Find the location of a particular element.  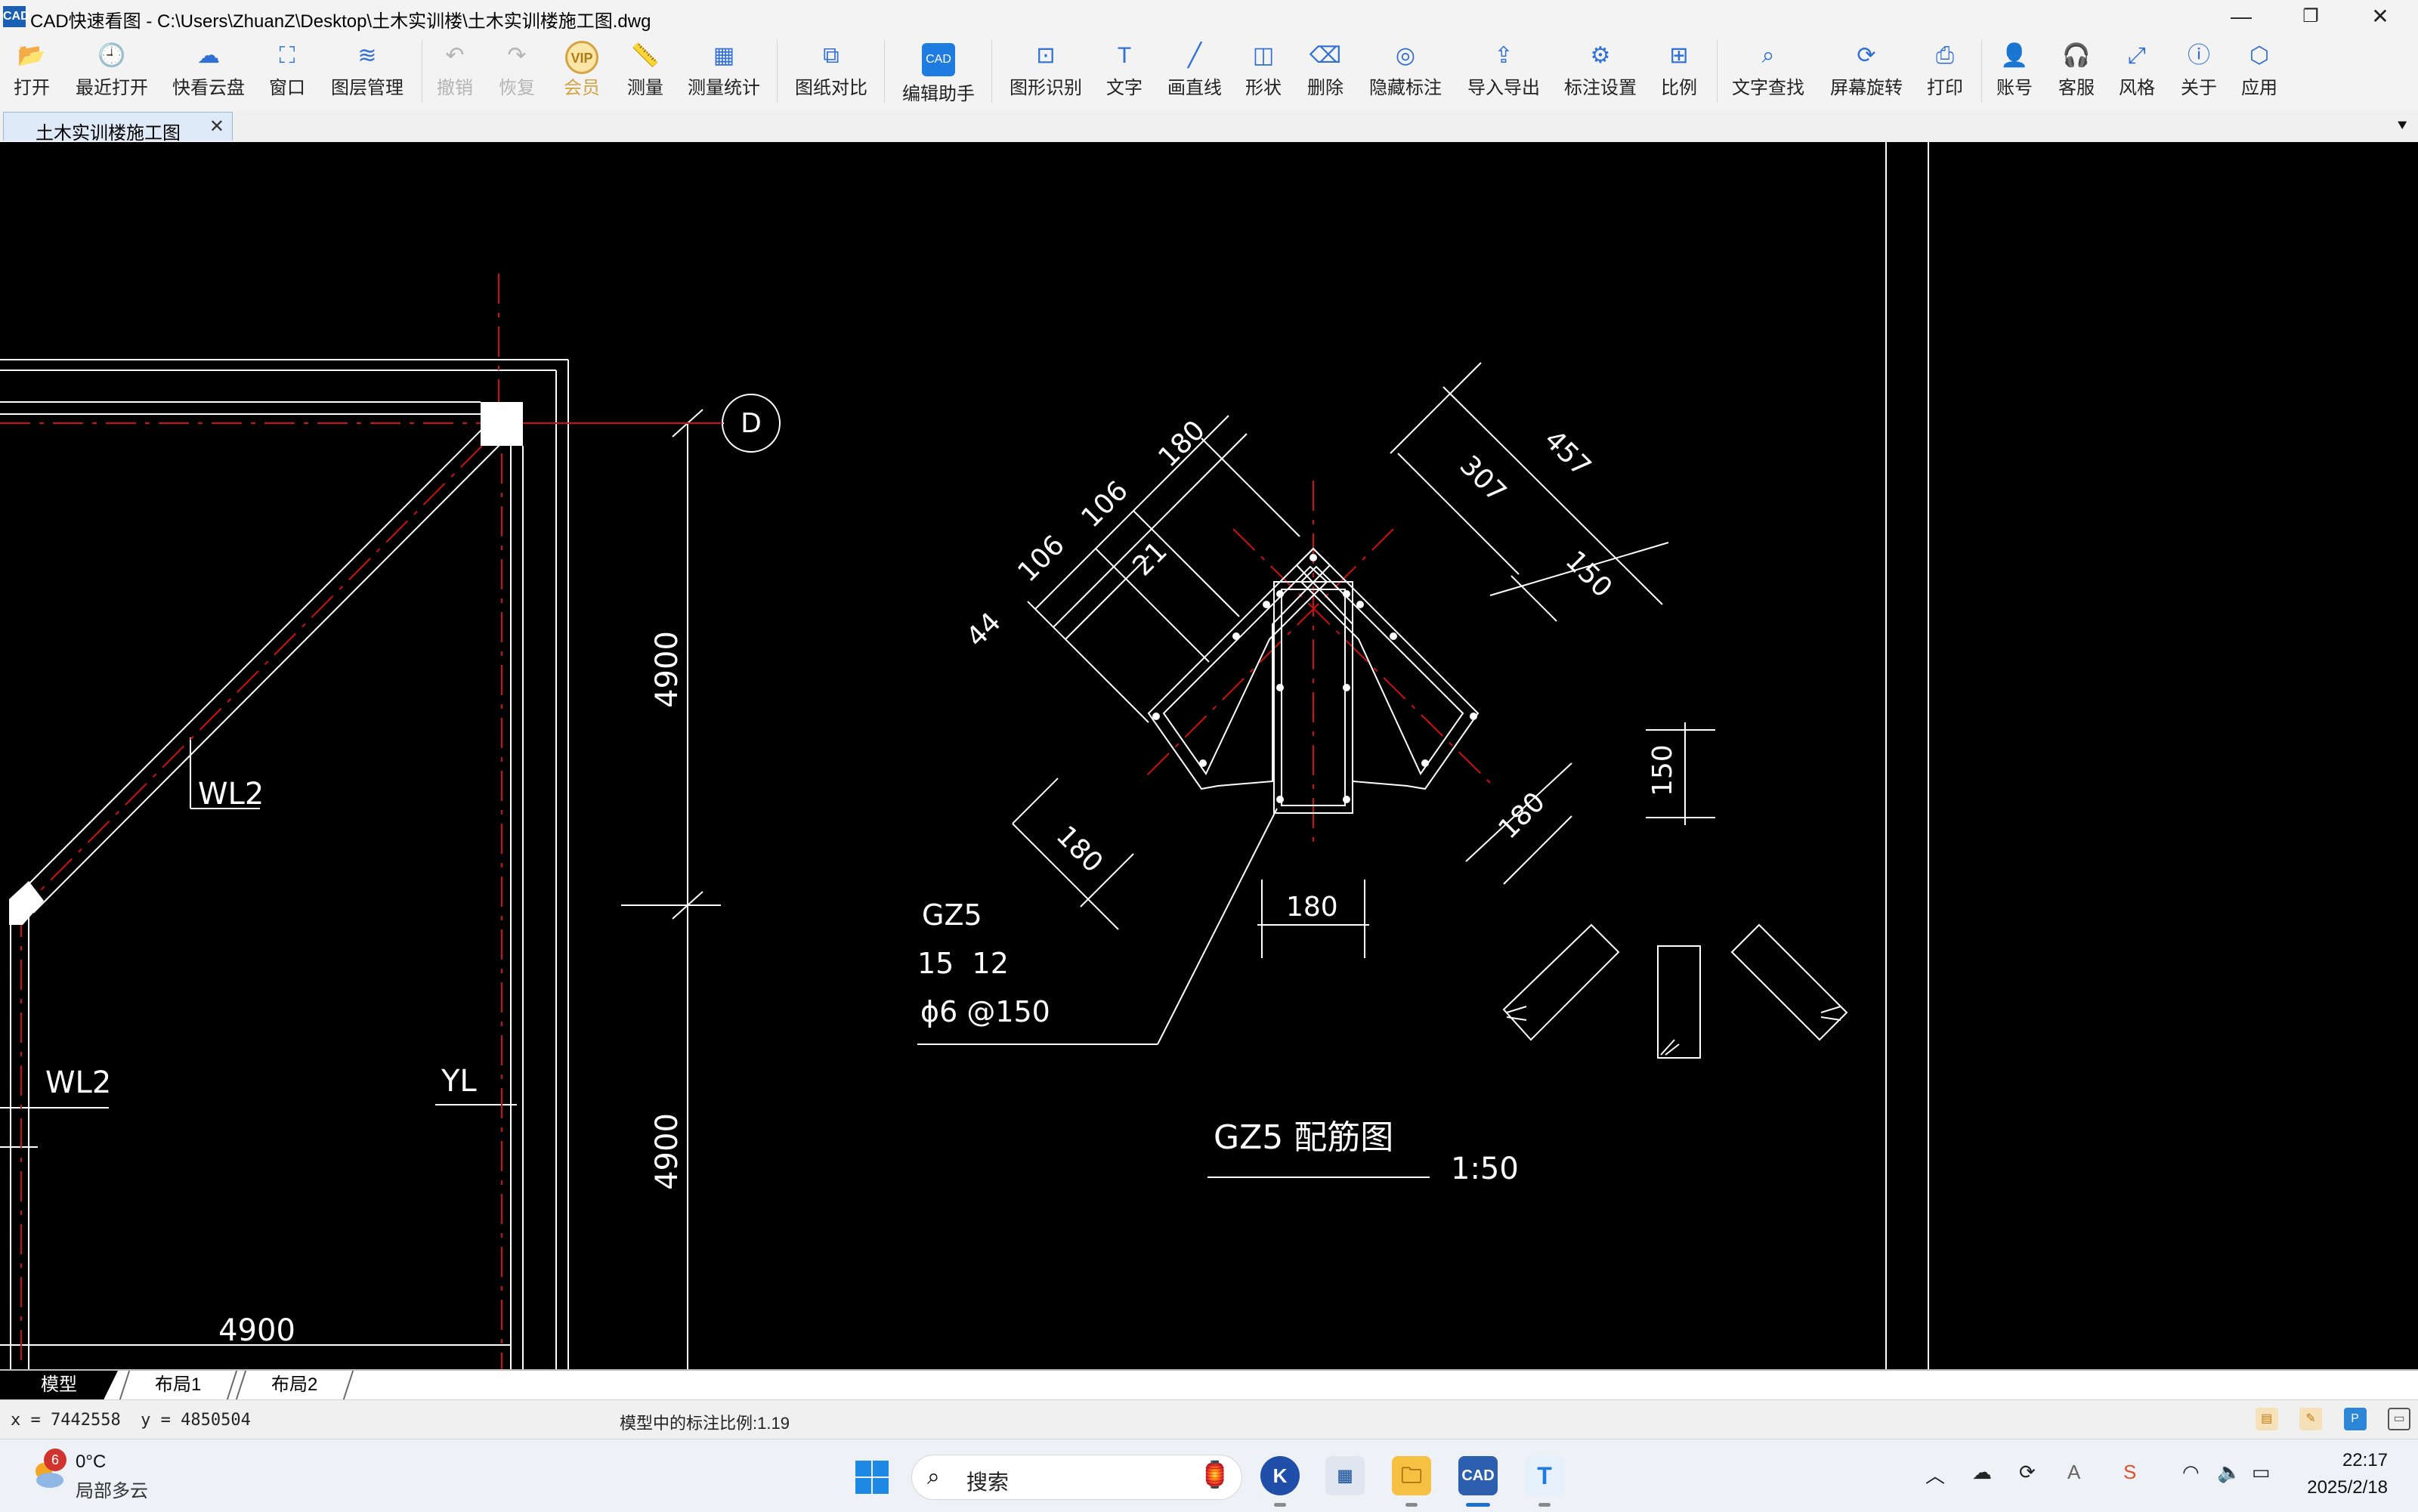

edit-assistant-label: 编辑助手 is located at coordinates (938, 94).